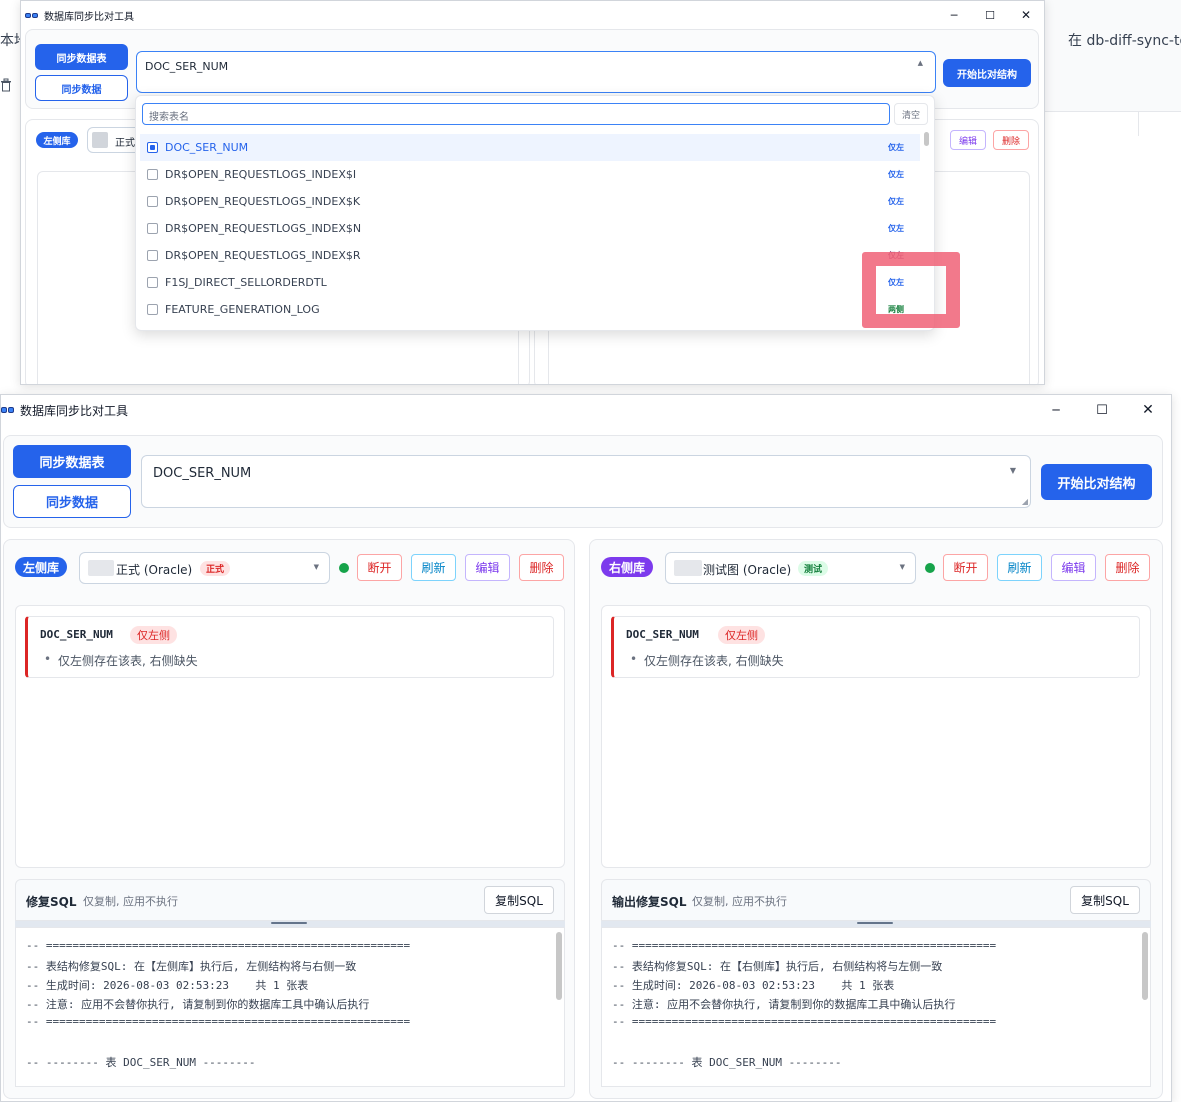 The width and height of the screenshot is (1181, 1102). I want to click on table-option: DOC_SER_NUM 仅左, so click(530, 147).